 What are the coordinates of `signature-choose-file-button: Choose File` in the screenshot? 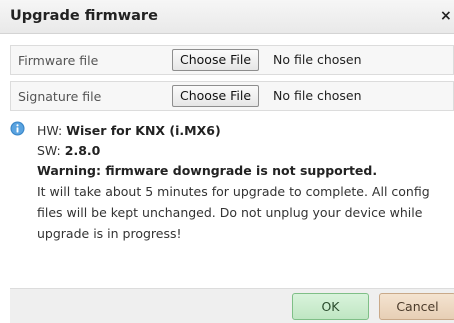 It's located at (216, 96).